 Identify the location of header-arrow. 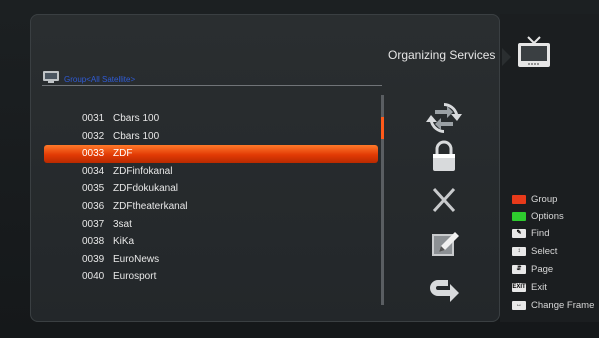
(506, 57).